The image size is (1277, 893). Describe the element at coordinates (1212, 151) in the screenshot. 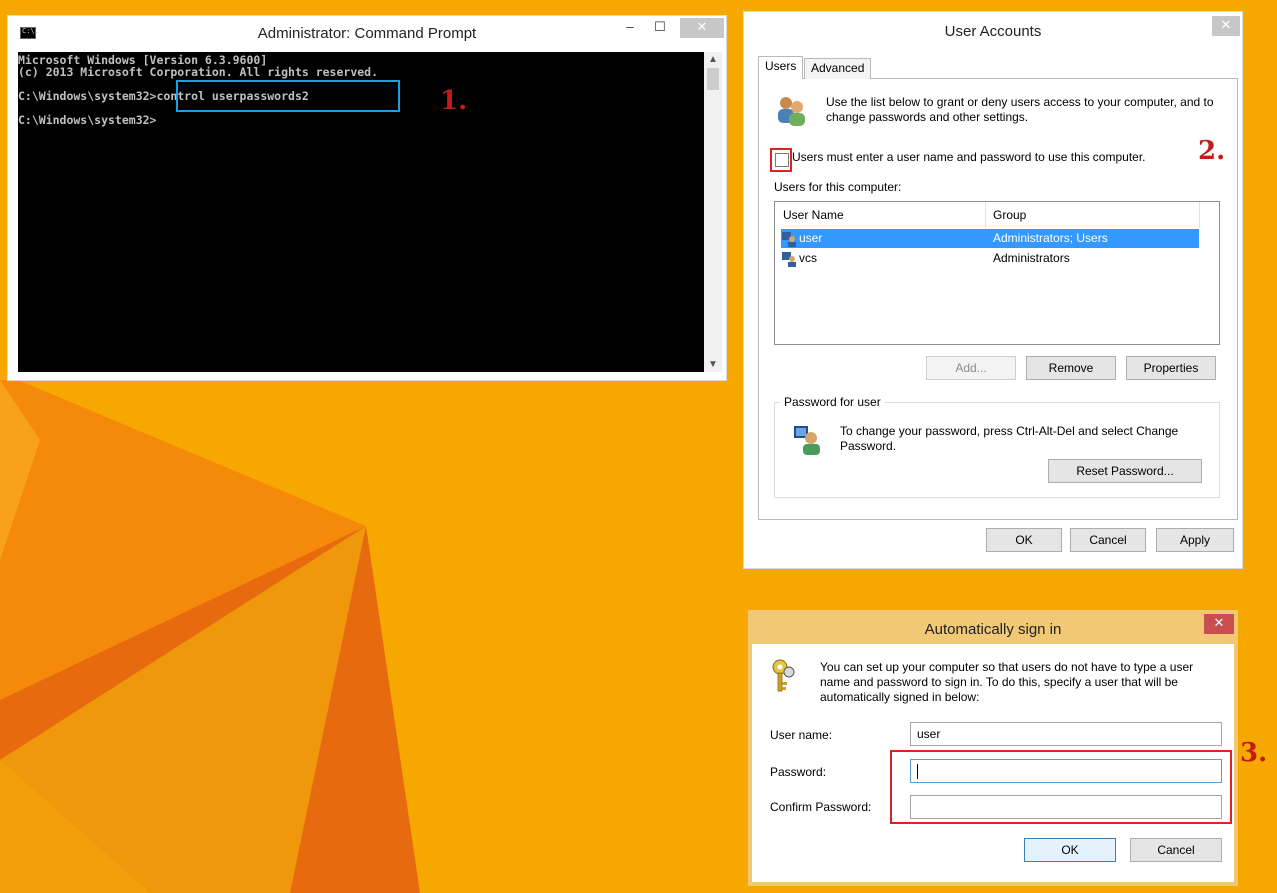

I see `step-2-label: 2.` at that location.